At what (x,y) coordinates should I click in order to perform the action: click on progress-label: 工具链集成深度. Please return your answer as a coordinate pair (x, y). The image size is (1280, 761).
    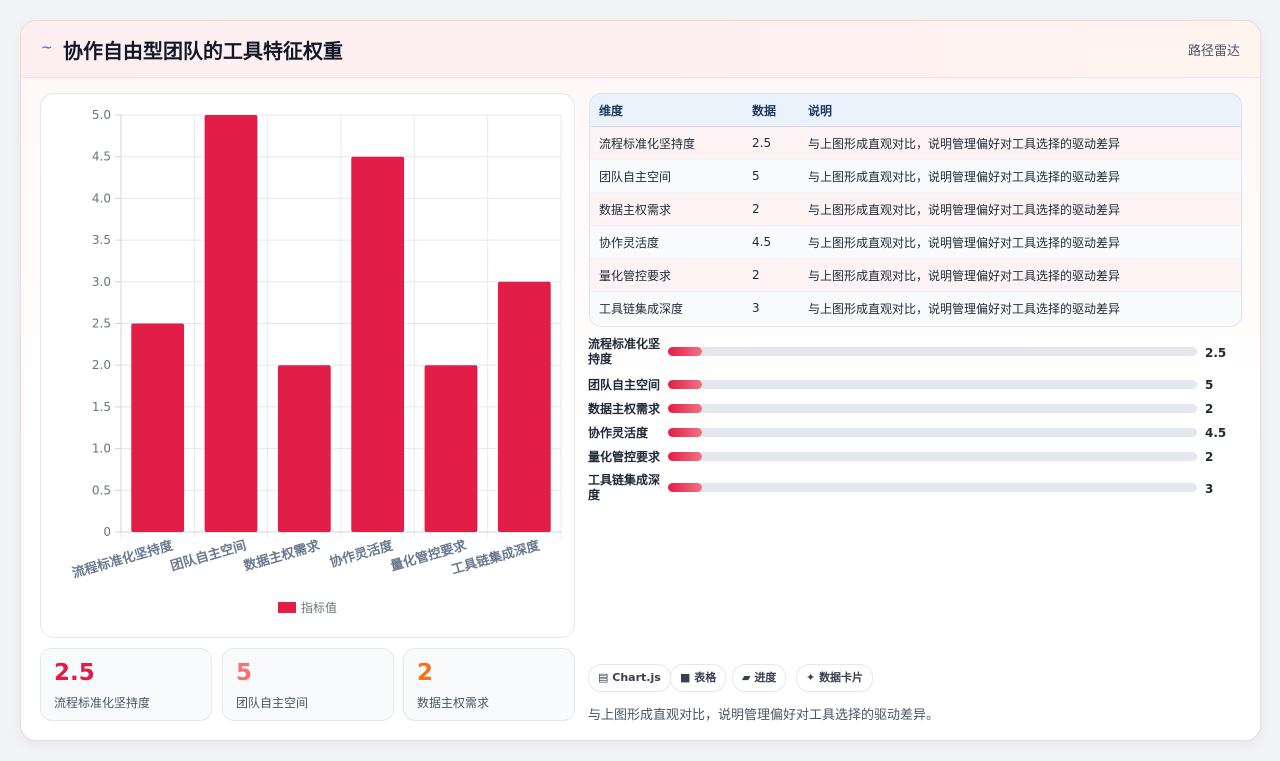
    Looking at the image, I should click on (624, 487).